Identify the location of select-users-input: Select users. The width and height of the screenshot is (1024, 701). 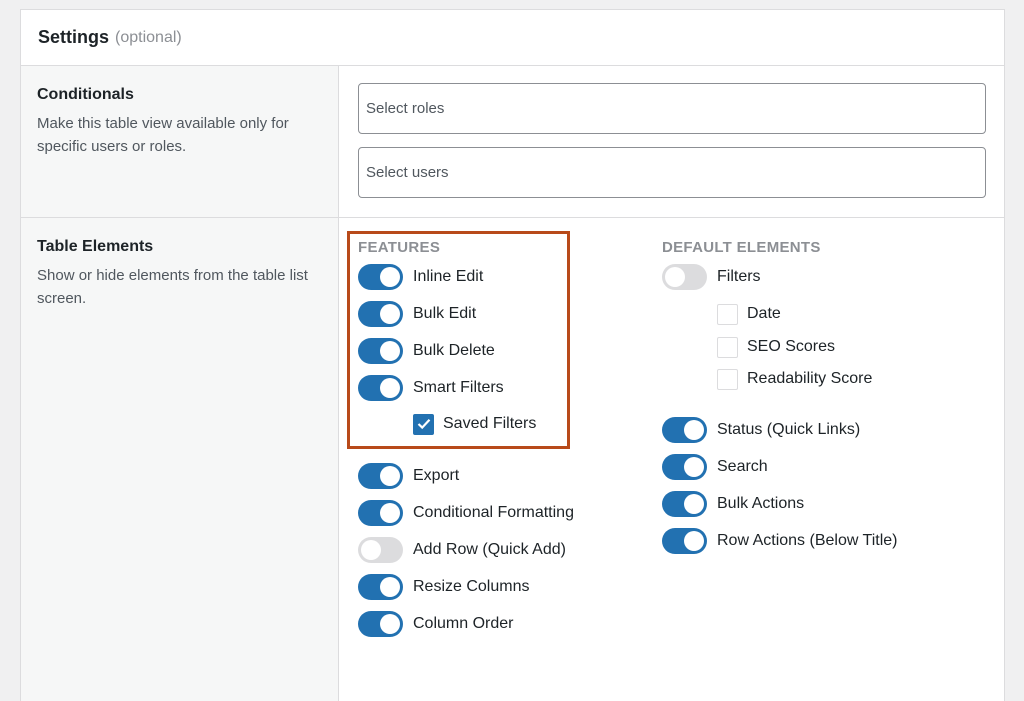
(672, 172).